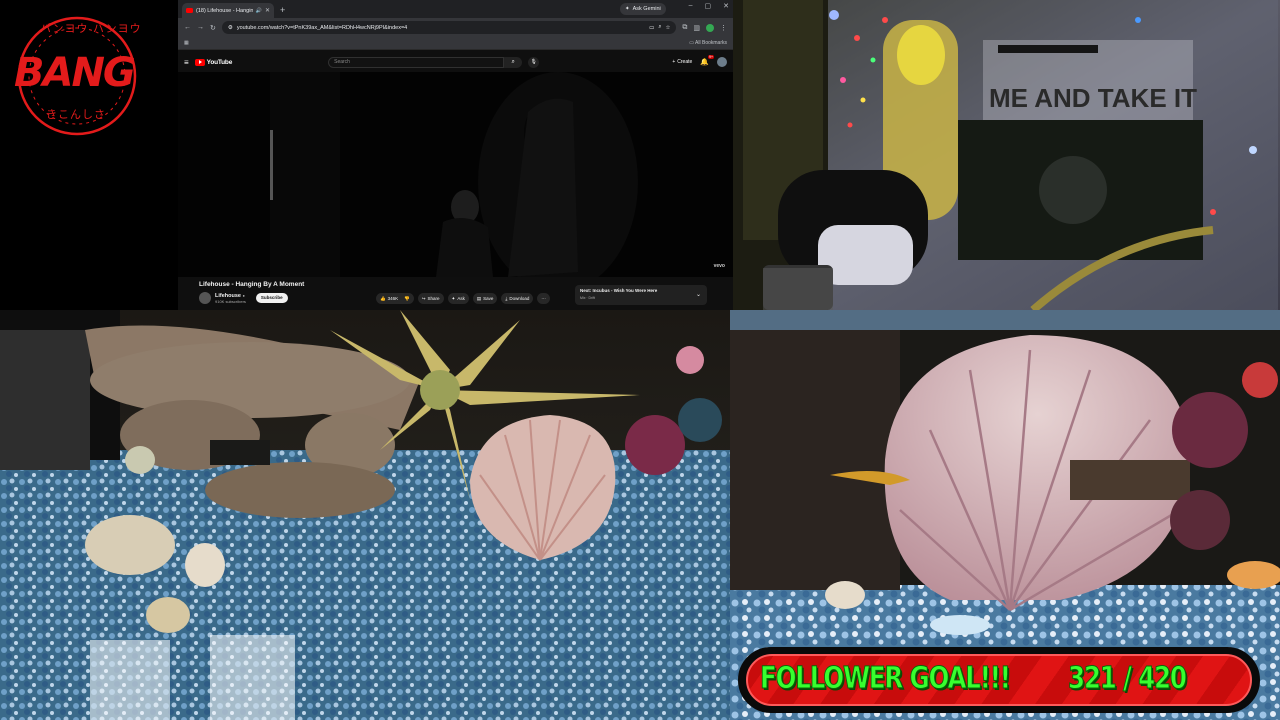 This screenshot has width=1280, height=720. I want to click on plus-icon: +, so click(674, 62).